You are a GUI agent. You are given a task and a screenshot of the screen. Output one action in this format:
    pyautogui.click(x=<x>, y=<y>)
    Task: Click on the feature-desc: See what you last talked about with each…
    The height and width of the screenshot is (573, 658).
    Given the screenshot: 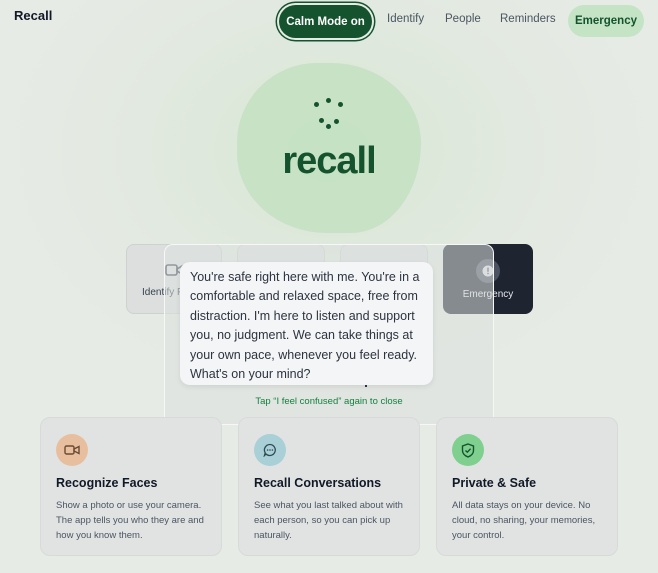 What is the action you would take?
    pyautogui.click(x=328, y=520)
    